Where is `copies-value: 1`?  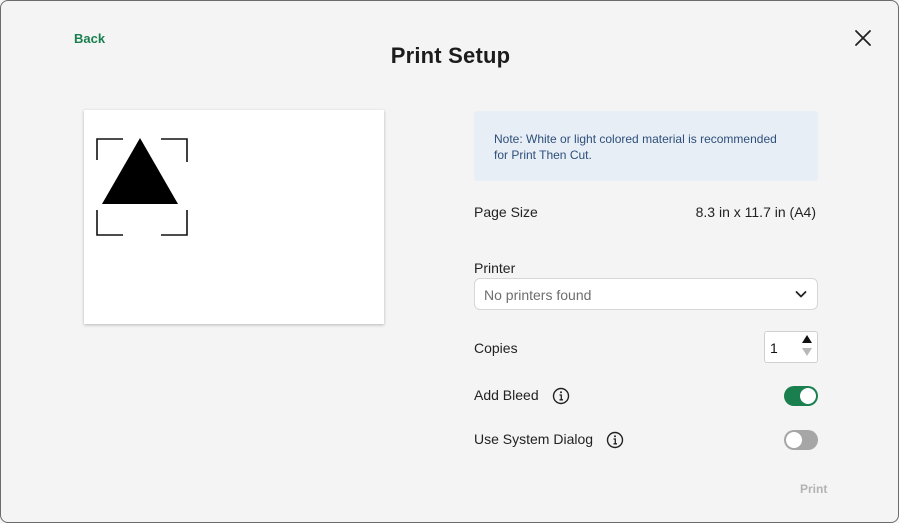
copies-value: 1 is located at coordinates (774, 348).